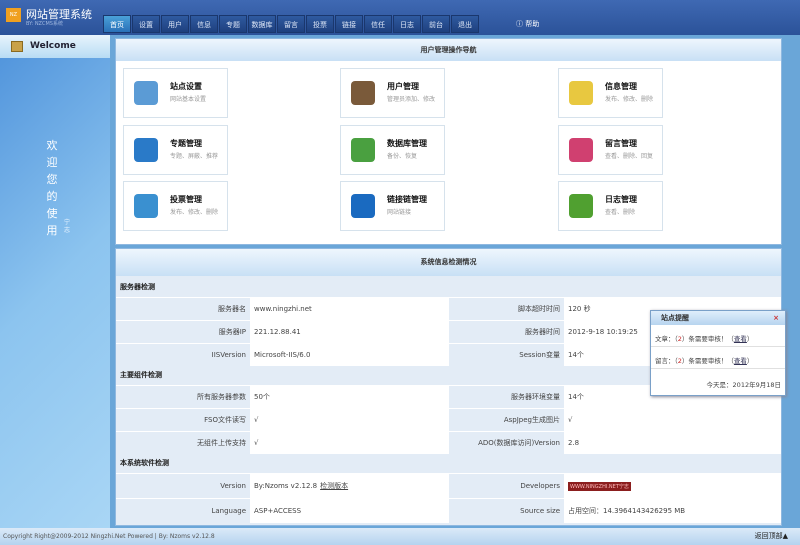 The height and width of the screenshot is (545, 800). What do you see at coordinates (286, 486) in the screenshot?
I see `value-text: By:Nzoms v2.12.8` at bounding box center [286, 486].